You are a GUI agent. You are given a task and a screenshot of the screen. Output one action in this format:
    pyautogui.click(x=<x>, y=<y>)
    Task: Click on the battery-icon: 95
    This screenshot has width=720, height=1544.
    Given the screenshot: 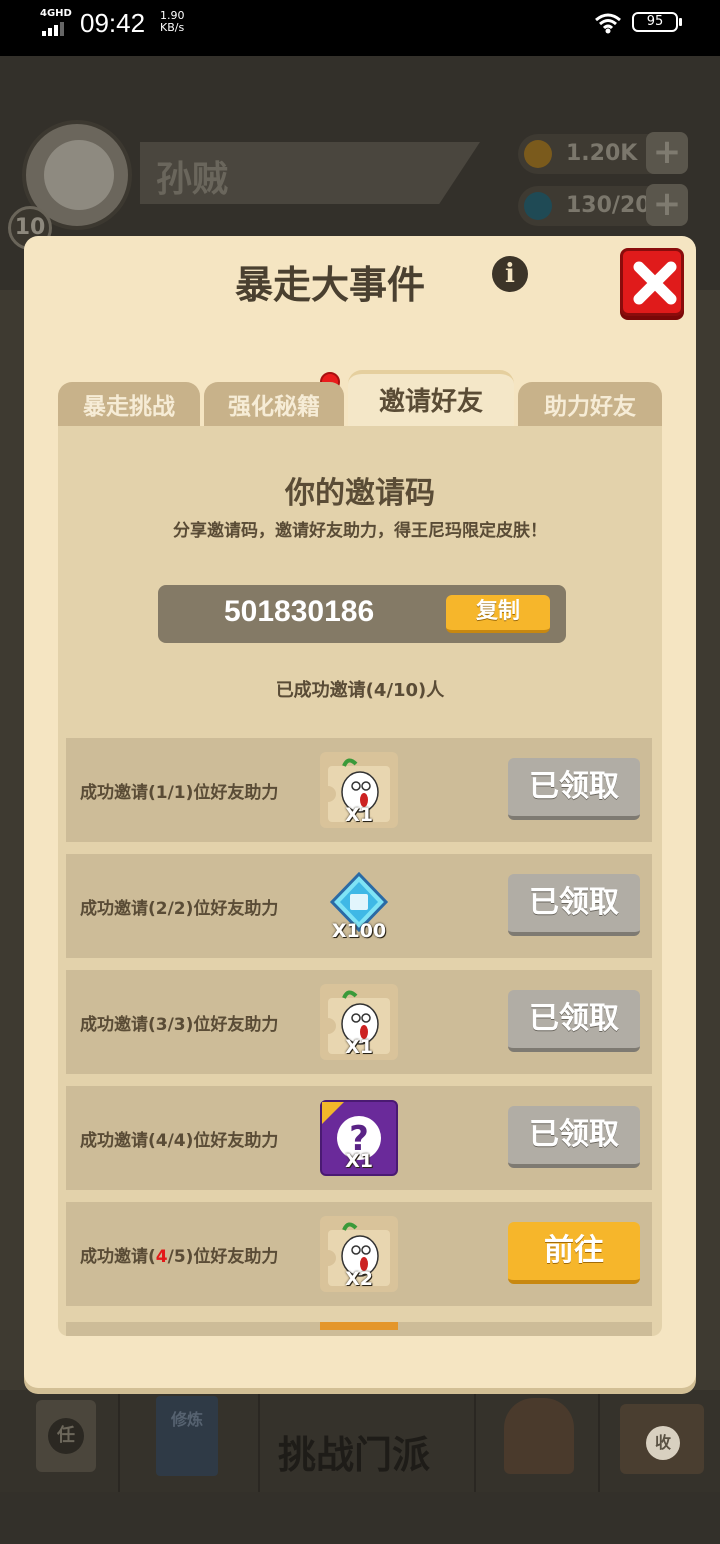 What is the action you would take?
    pyautogui.click(x=657, y=22)
    